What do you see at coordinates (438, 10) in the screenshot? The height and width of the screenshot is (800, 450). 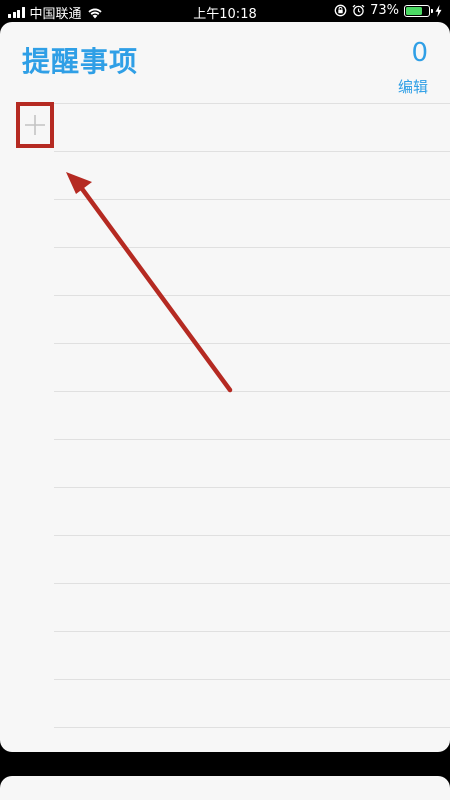 I see `charging-icon` at bounding box center [438, 10].